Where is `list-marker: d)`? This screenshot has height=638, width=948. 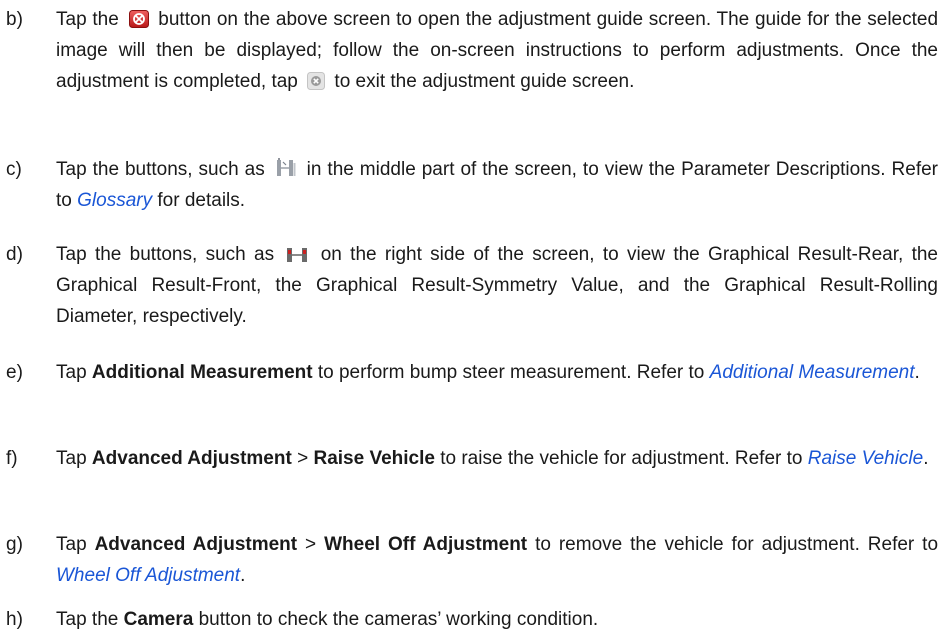 list-marker: d) is located at coordinates (14, 254).